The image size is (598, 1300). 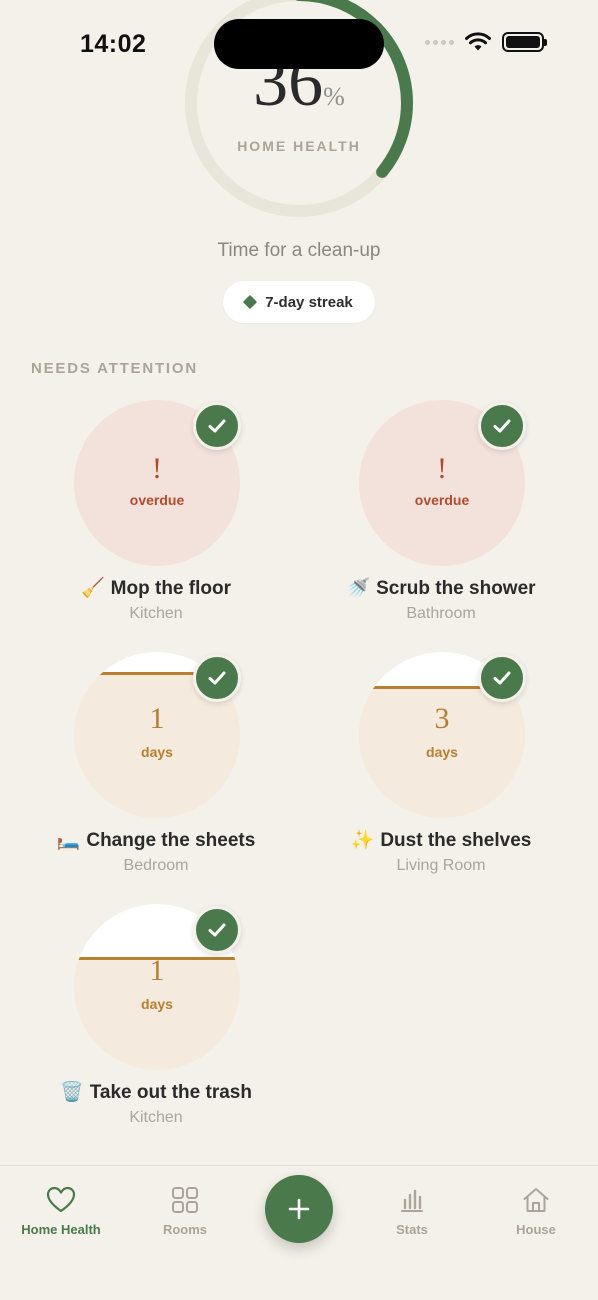 I want to click on task-title: 🧹 Mop the floor, so click(x=156, y=588).